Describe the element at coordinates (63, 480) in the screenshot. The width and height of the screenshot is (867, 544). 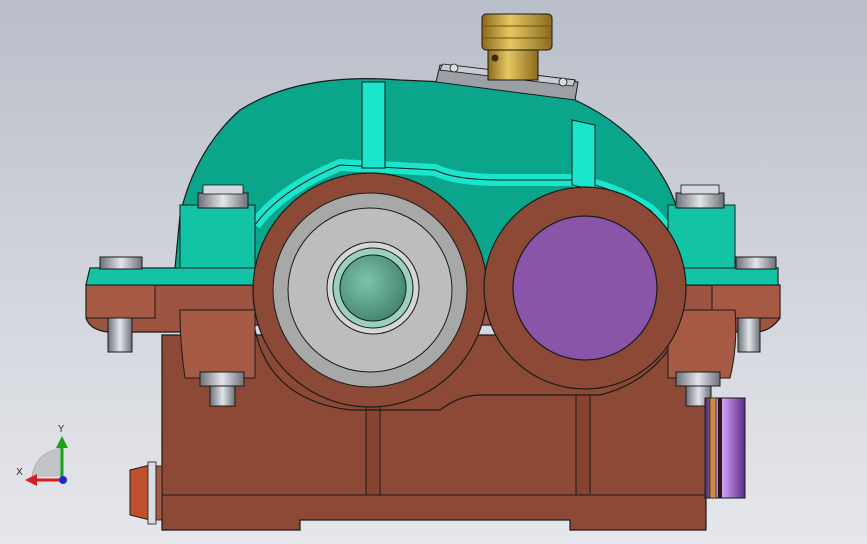
I see `z-axis-dot-icon` at that location.